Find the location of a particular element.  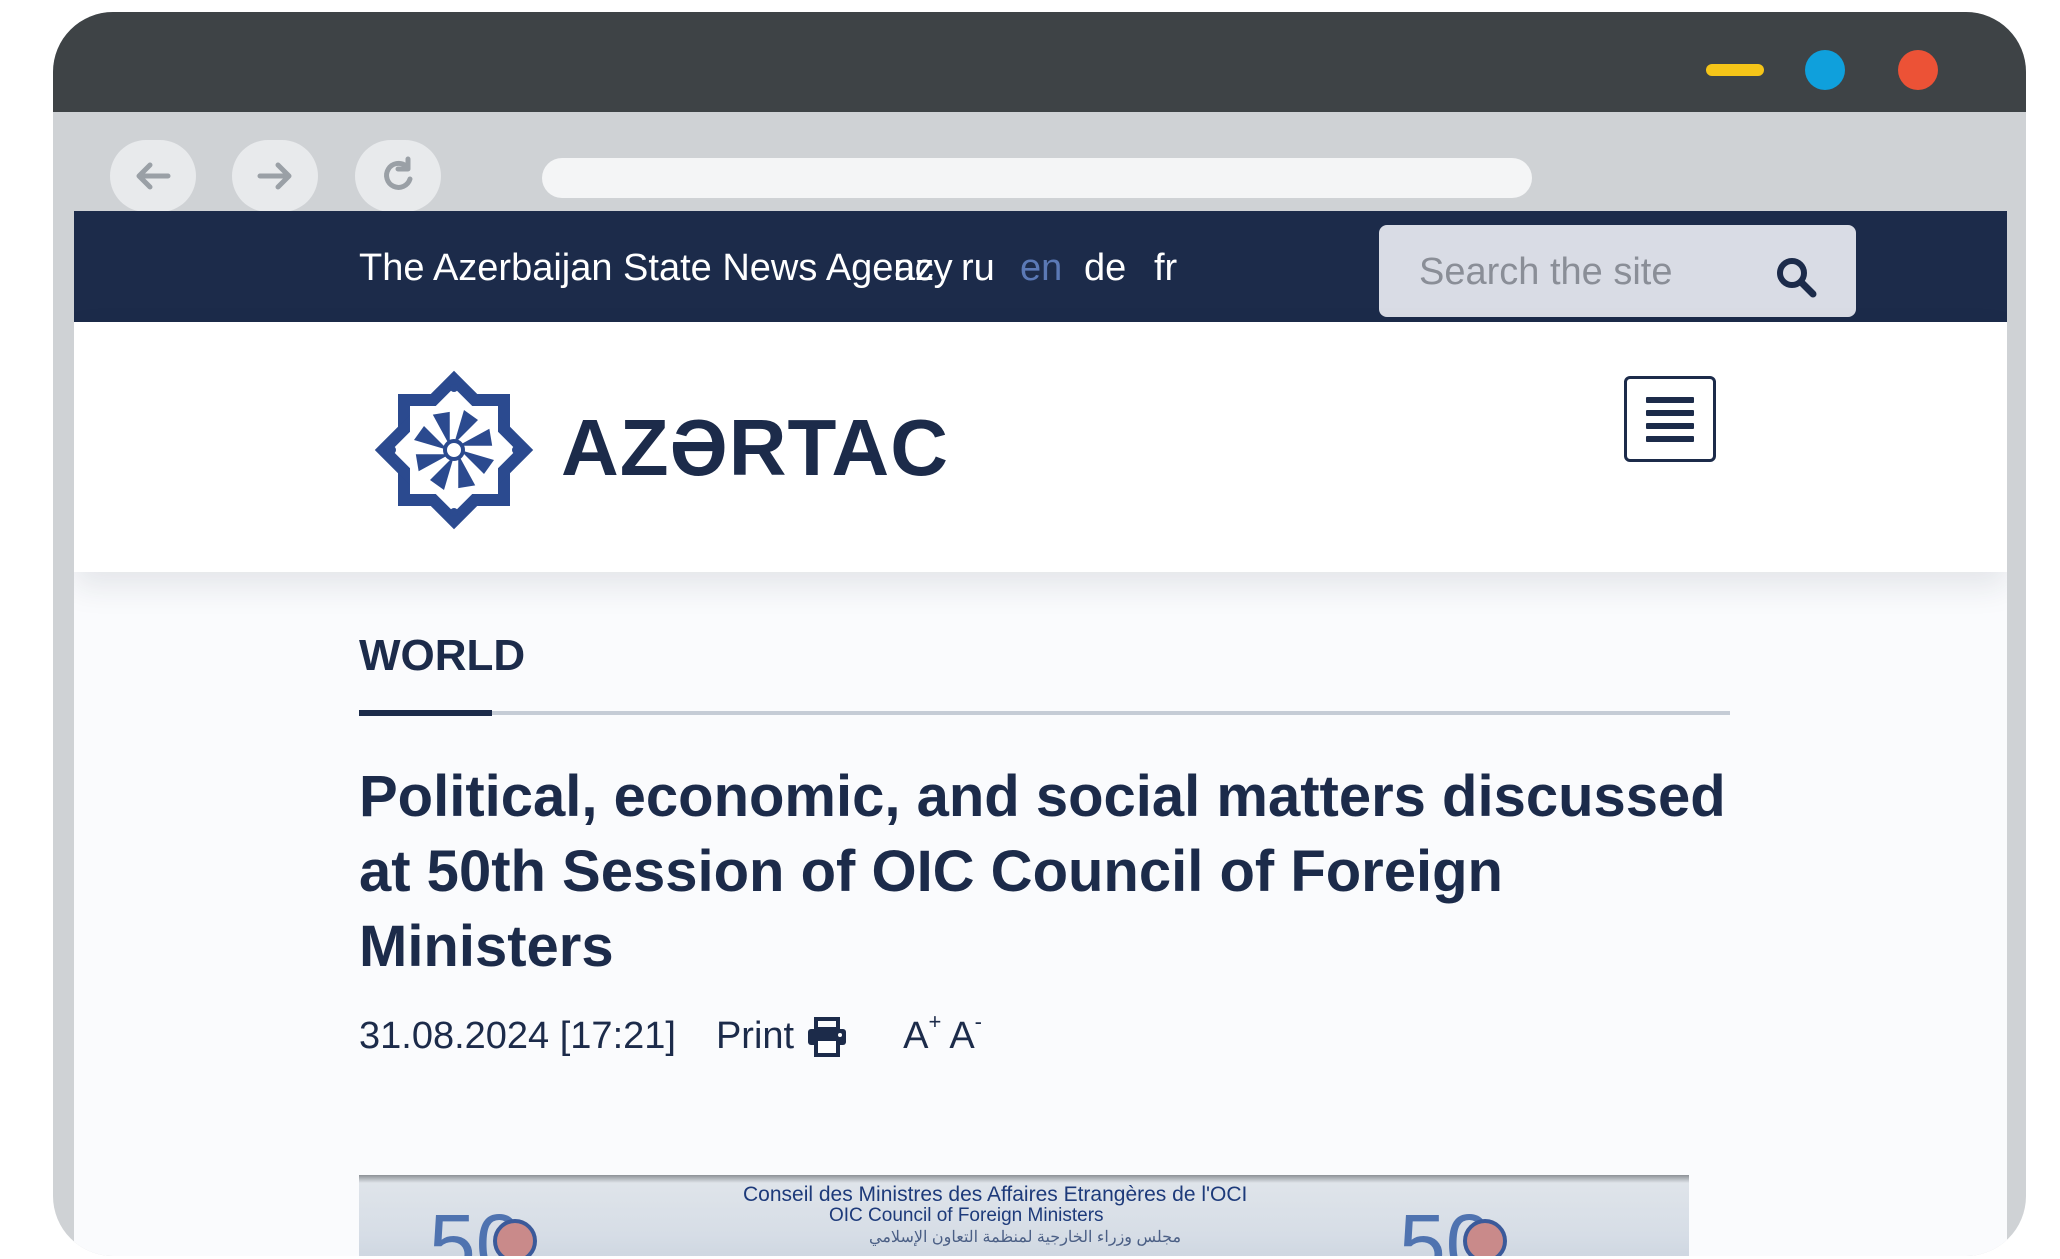

minimize-button is located at coordinates (1735, 70).